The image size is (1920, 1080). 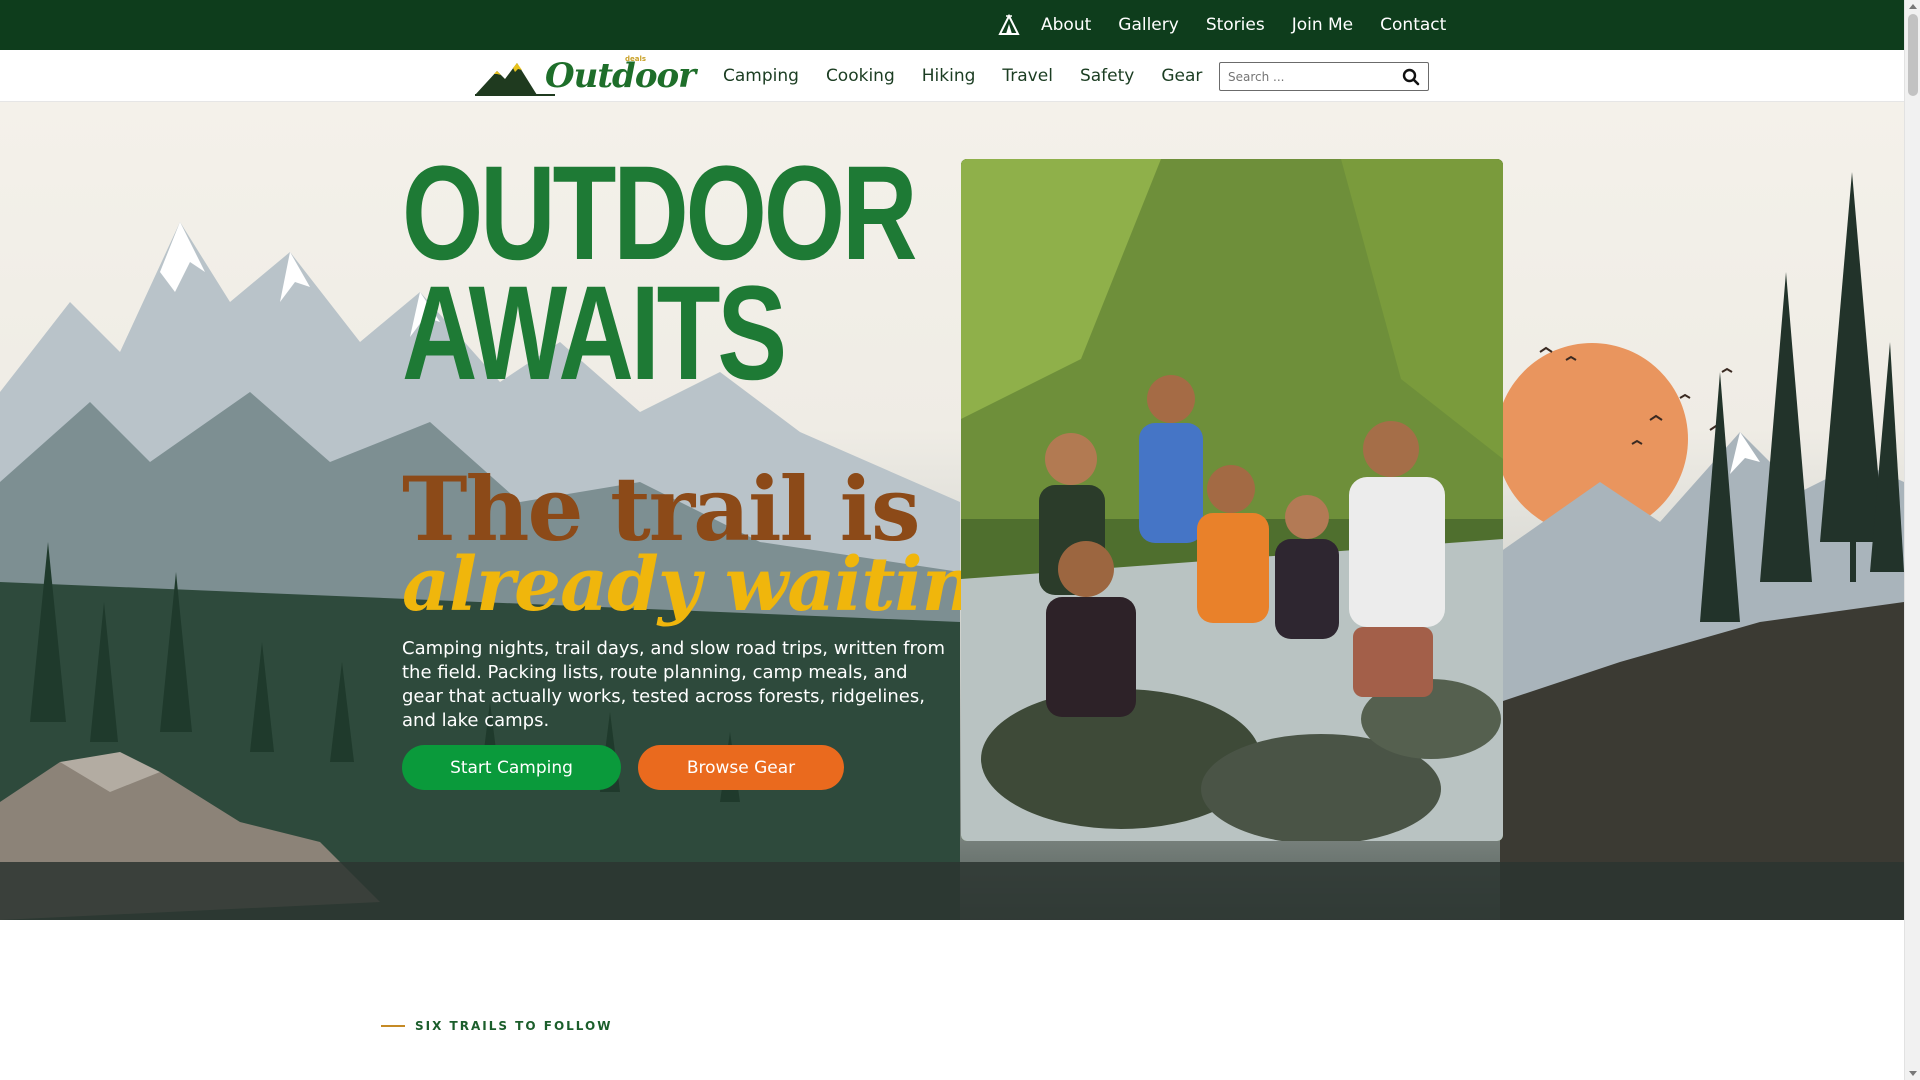 I want to click on nav-cooking: Cooking, so click(x=860, y=76).